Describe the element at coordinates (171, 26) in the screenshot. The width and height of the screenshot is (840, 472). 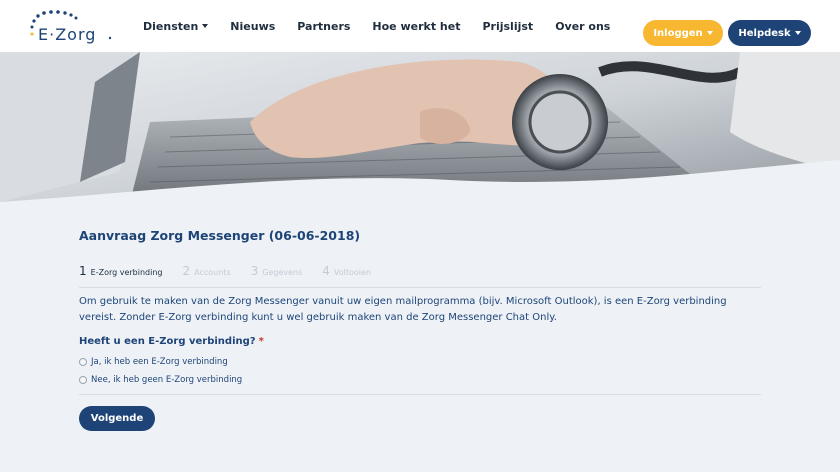
I see `nav-item-label: Diensten` at that location.